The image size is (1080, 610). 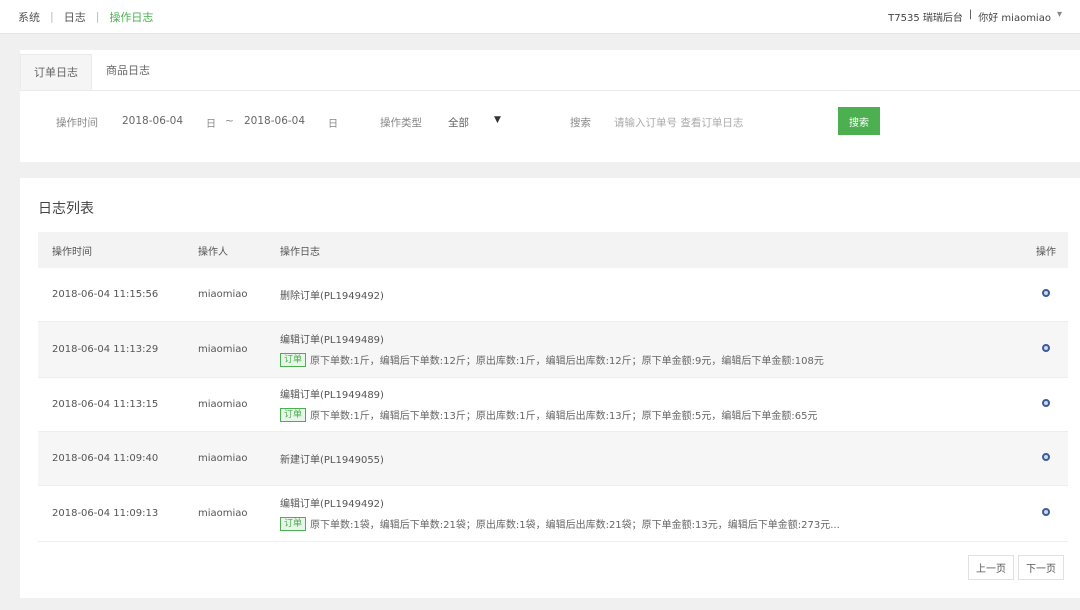 I want to click on breadcrumb-operation-log: 操作日志, so click(x=131, y=17).